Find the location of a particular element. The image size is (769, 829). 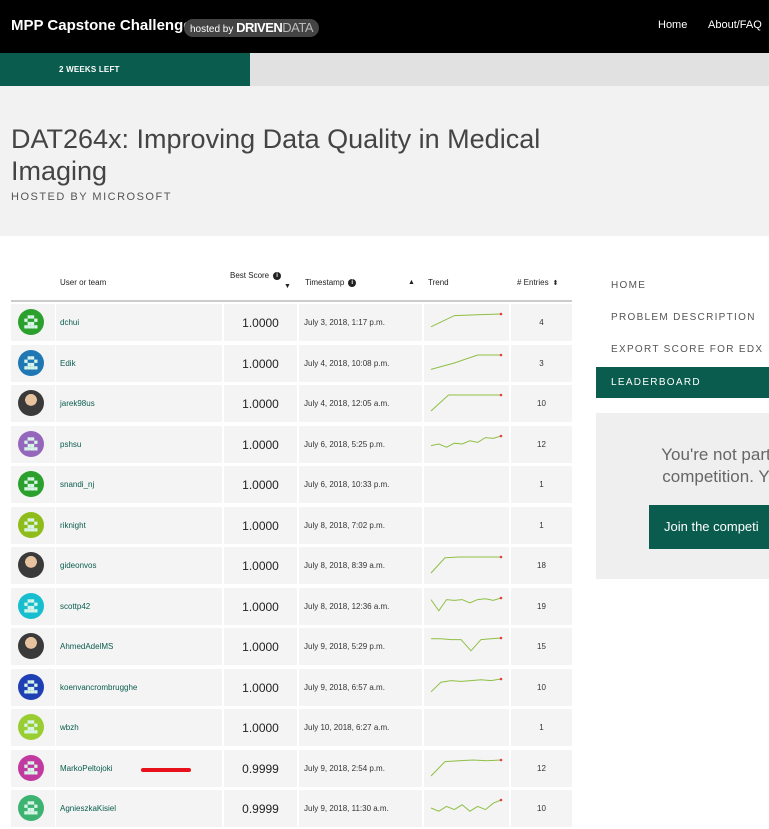

column-header-timestamp: Timestamp i is located at coordinates (331, 282).